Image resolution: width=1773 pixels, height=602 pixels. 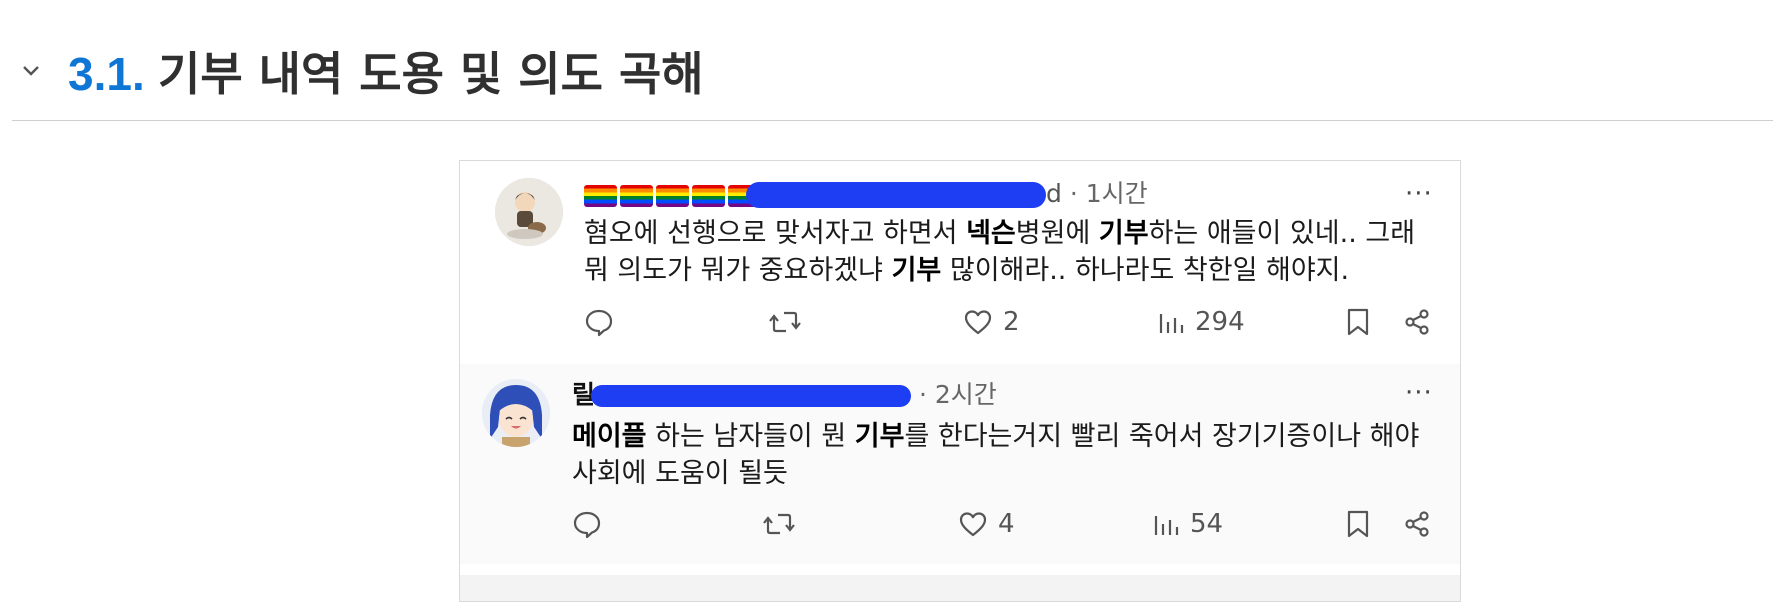 I want to click on section-divider, so click(x=892, y=120).